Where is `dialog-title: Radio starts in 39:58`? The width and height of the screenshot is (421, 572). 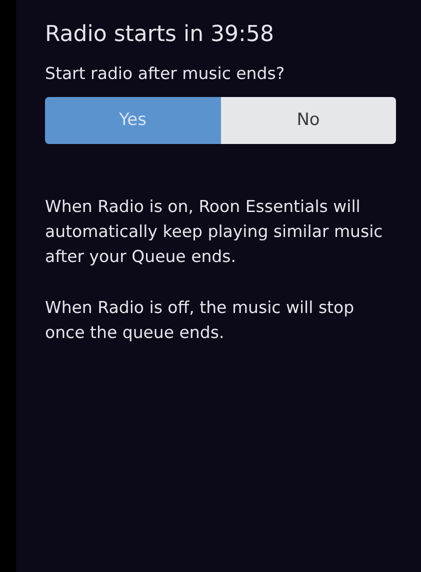 dialog-title: Radio starts in 39:58 is located at coordinates (160, 35).